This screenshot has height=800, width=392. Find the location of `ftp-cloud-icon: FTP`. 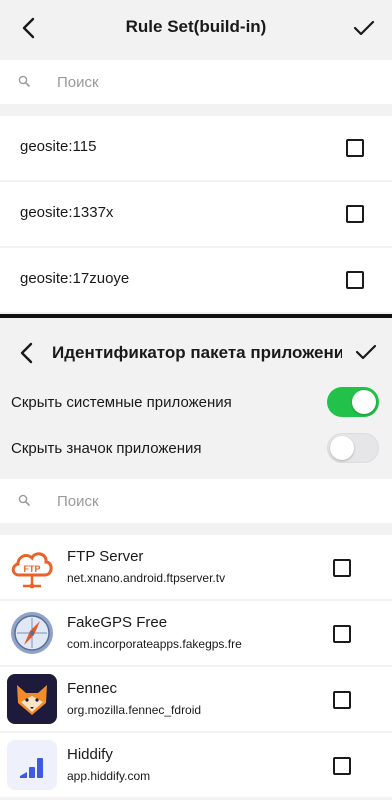

ftp-cloud-icon: FTP is located at coordinates (32, 567).